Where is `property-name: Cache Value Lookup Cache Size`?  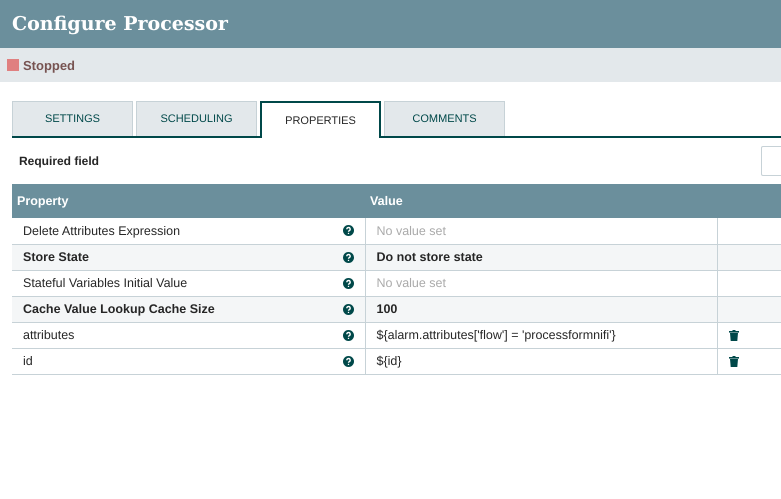 property-name: Cache Value Lookup Cache Size is located at coordinates (119, 309).